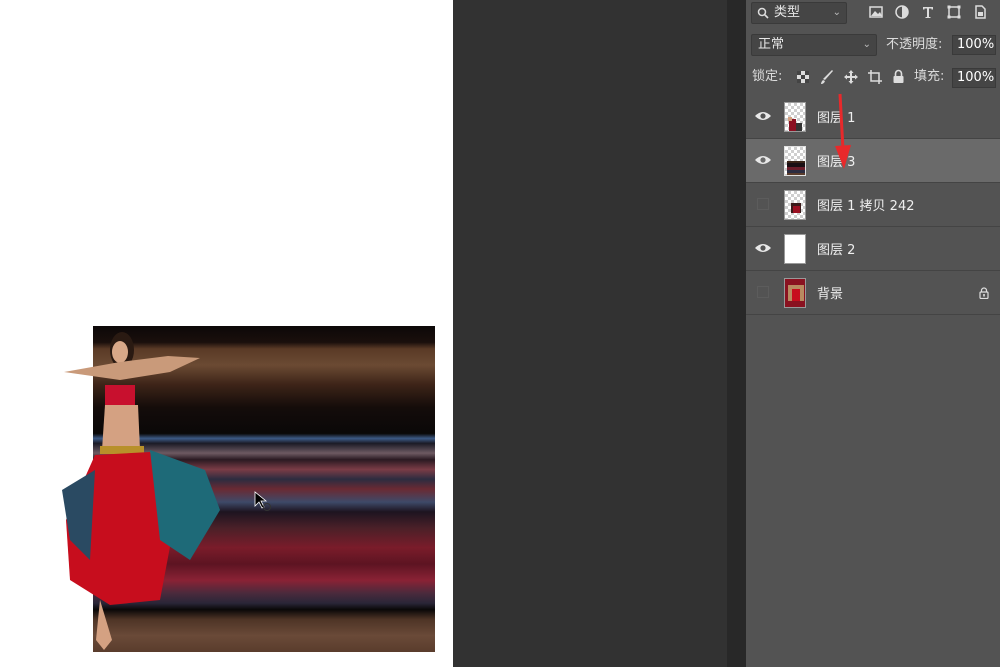 This screenshot has width=1000, height=667. I want to click on opacity-input: 100%, so click(974, 45).